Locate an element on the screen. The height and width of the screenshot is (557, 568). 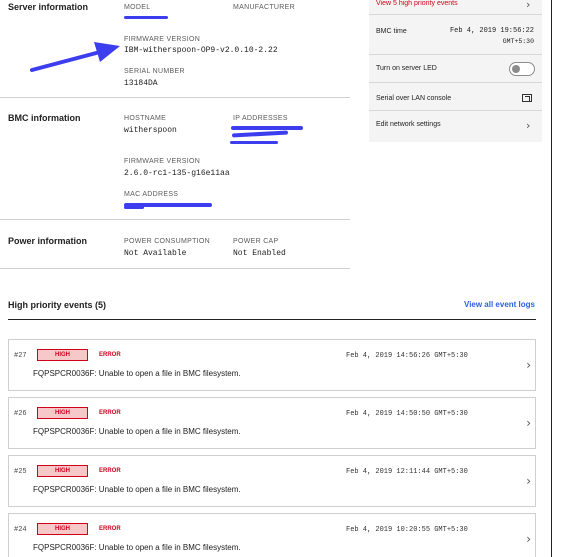
hostname-label: HOSTNAME is located at coordinates (145, 118).